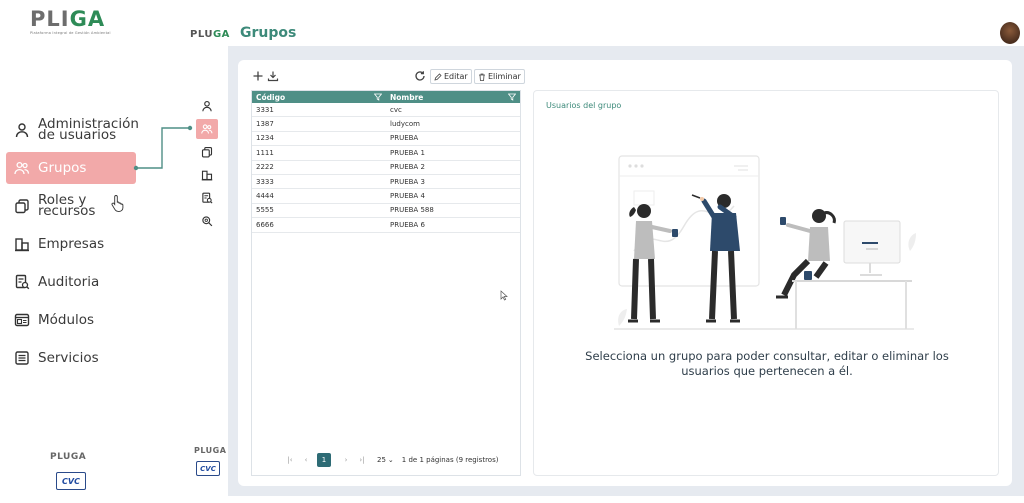  What do you see at coordinates (22, 358) in the screenshot?
I see `list-icon` at bounding box center [22, 358].